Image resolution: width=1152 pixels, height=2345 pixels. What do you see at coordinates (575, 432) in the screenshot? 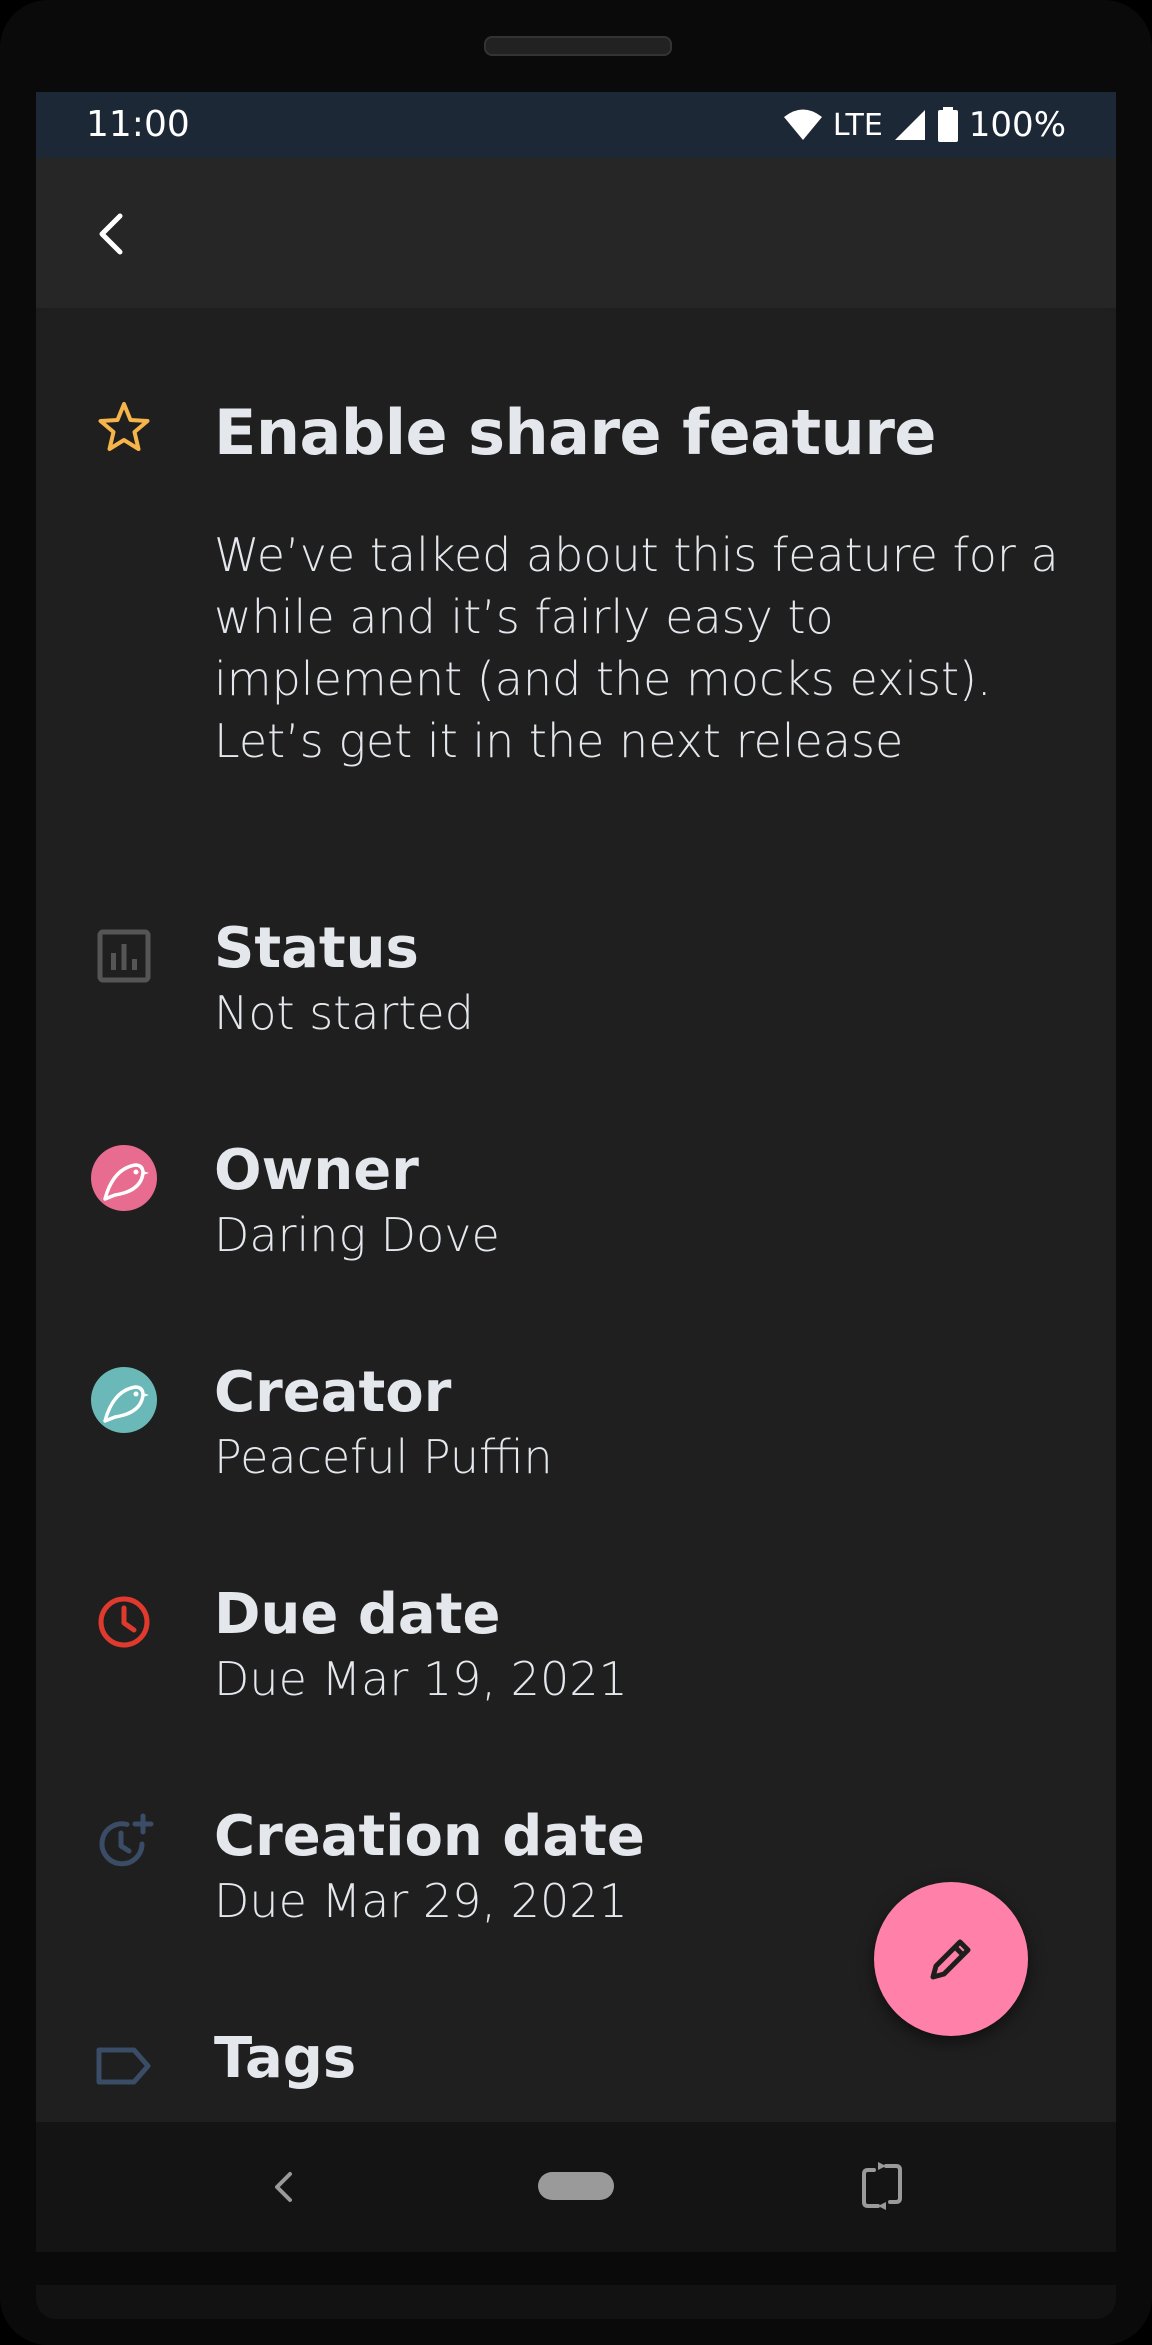
I see `task-title: Enable share feature` at bounding box center [575, 432].